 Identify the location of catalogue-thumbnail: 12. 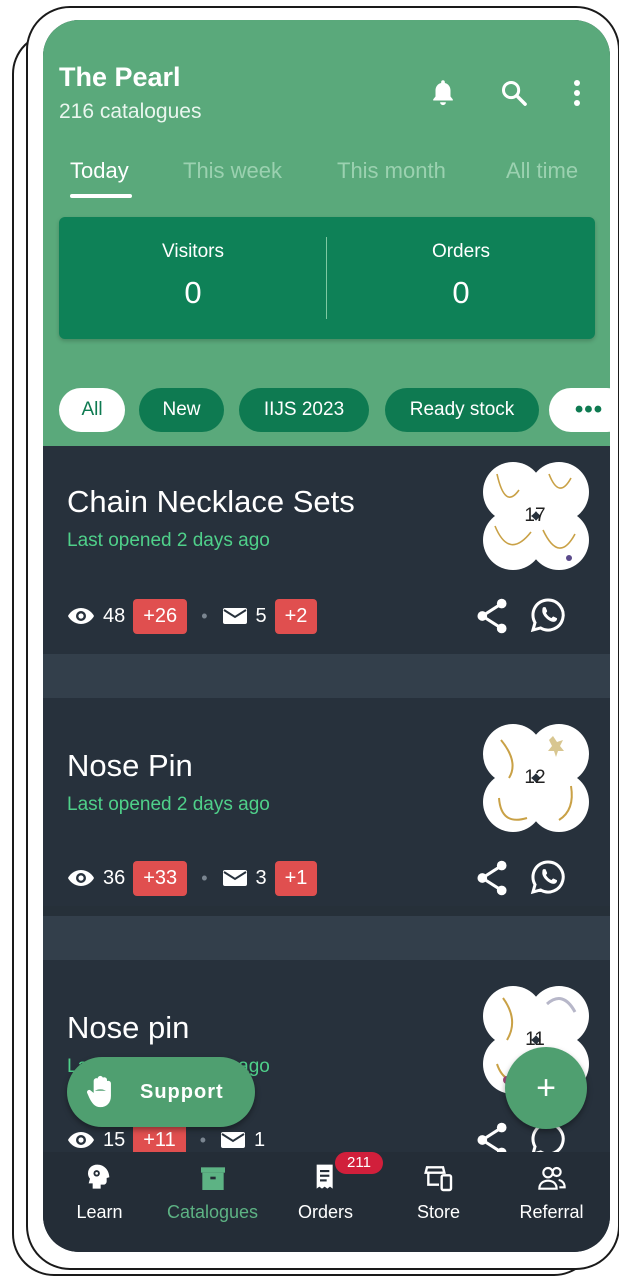
(535, 778).